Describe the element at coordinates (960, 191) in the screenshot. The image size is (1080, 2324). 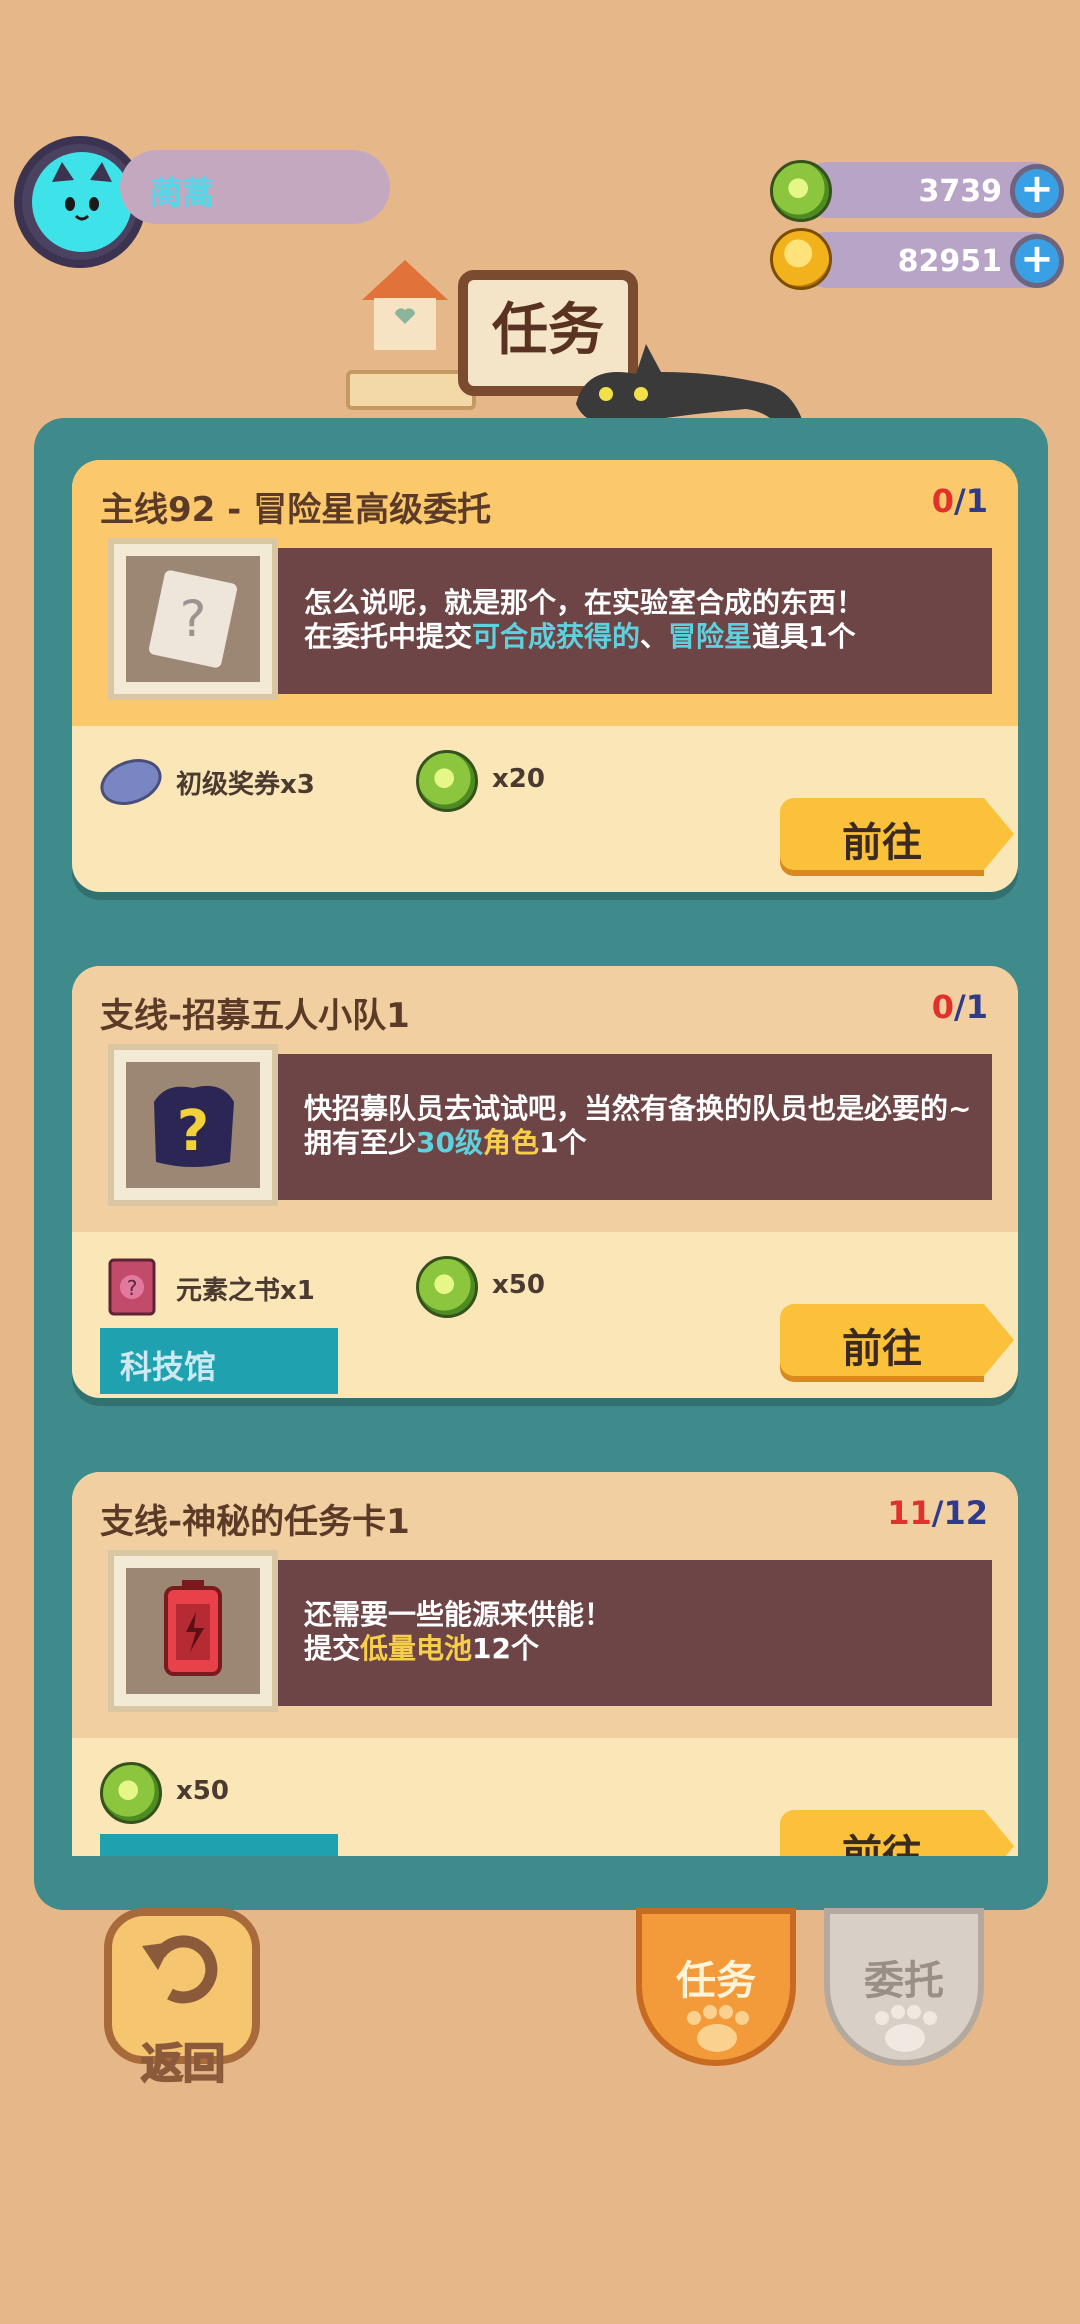
I see `green-coin-count: 3739` at that location.